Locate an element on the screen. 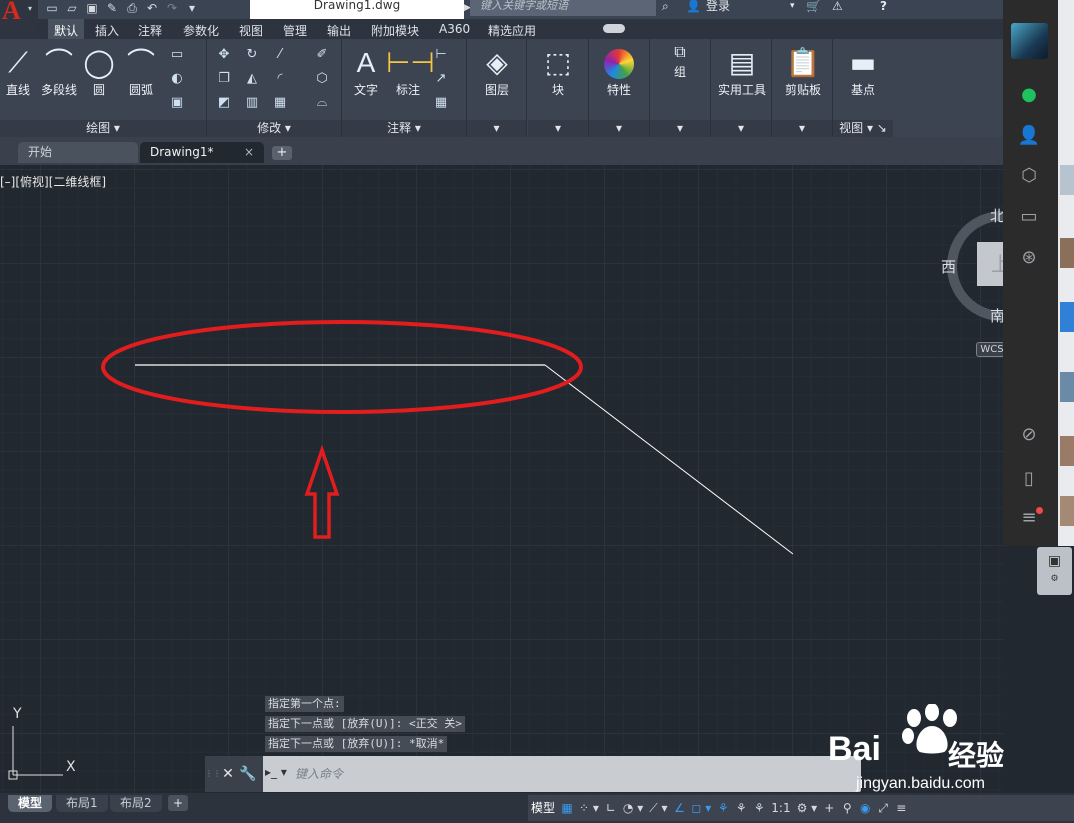 This screenshot has width=1074, height=823. cube-icon: ⬡ is located at coordinates (1029, 176).